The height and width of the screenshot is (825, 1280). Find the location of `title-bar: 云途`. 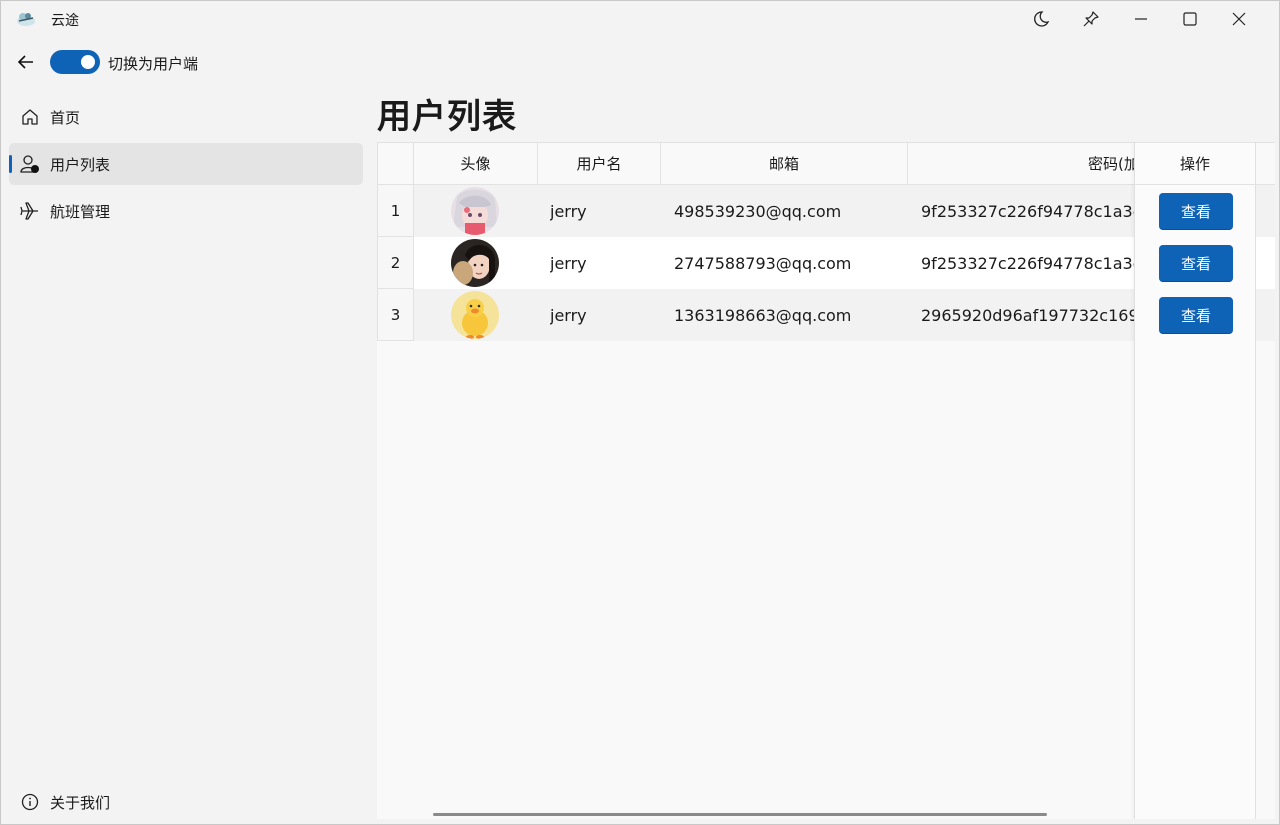

title-bar: 云途 is located at coordinates (640, 19).